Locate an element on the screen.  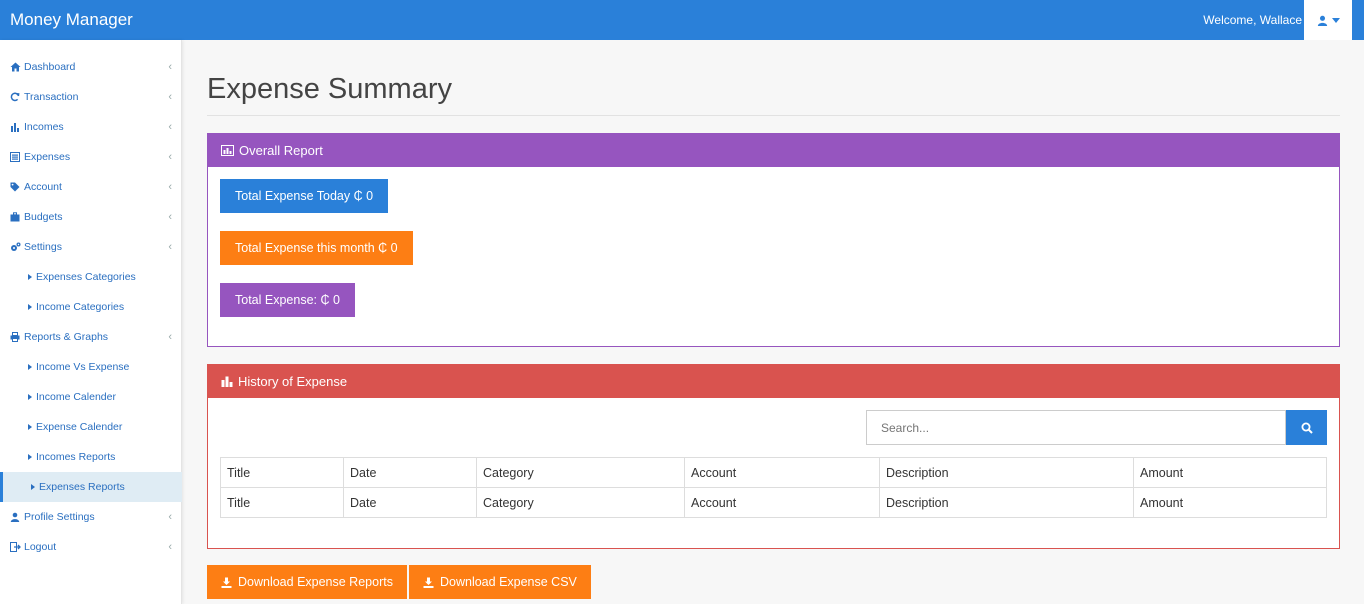
sidebar-item-incomes-reports: Incomes Reports is located at coordinates (91, 457).